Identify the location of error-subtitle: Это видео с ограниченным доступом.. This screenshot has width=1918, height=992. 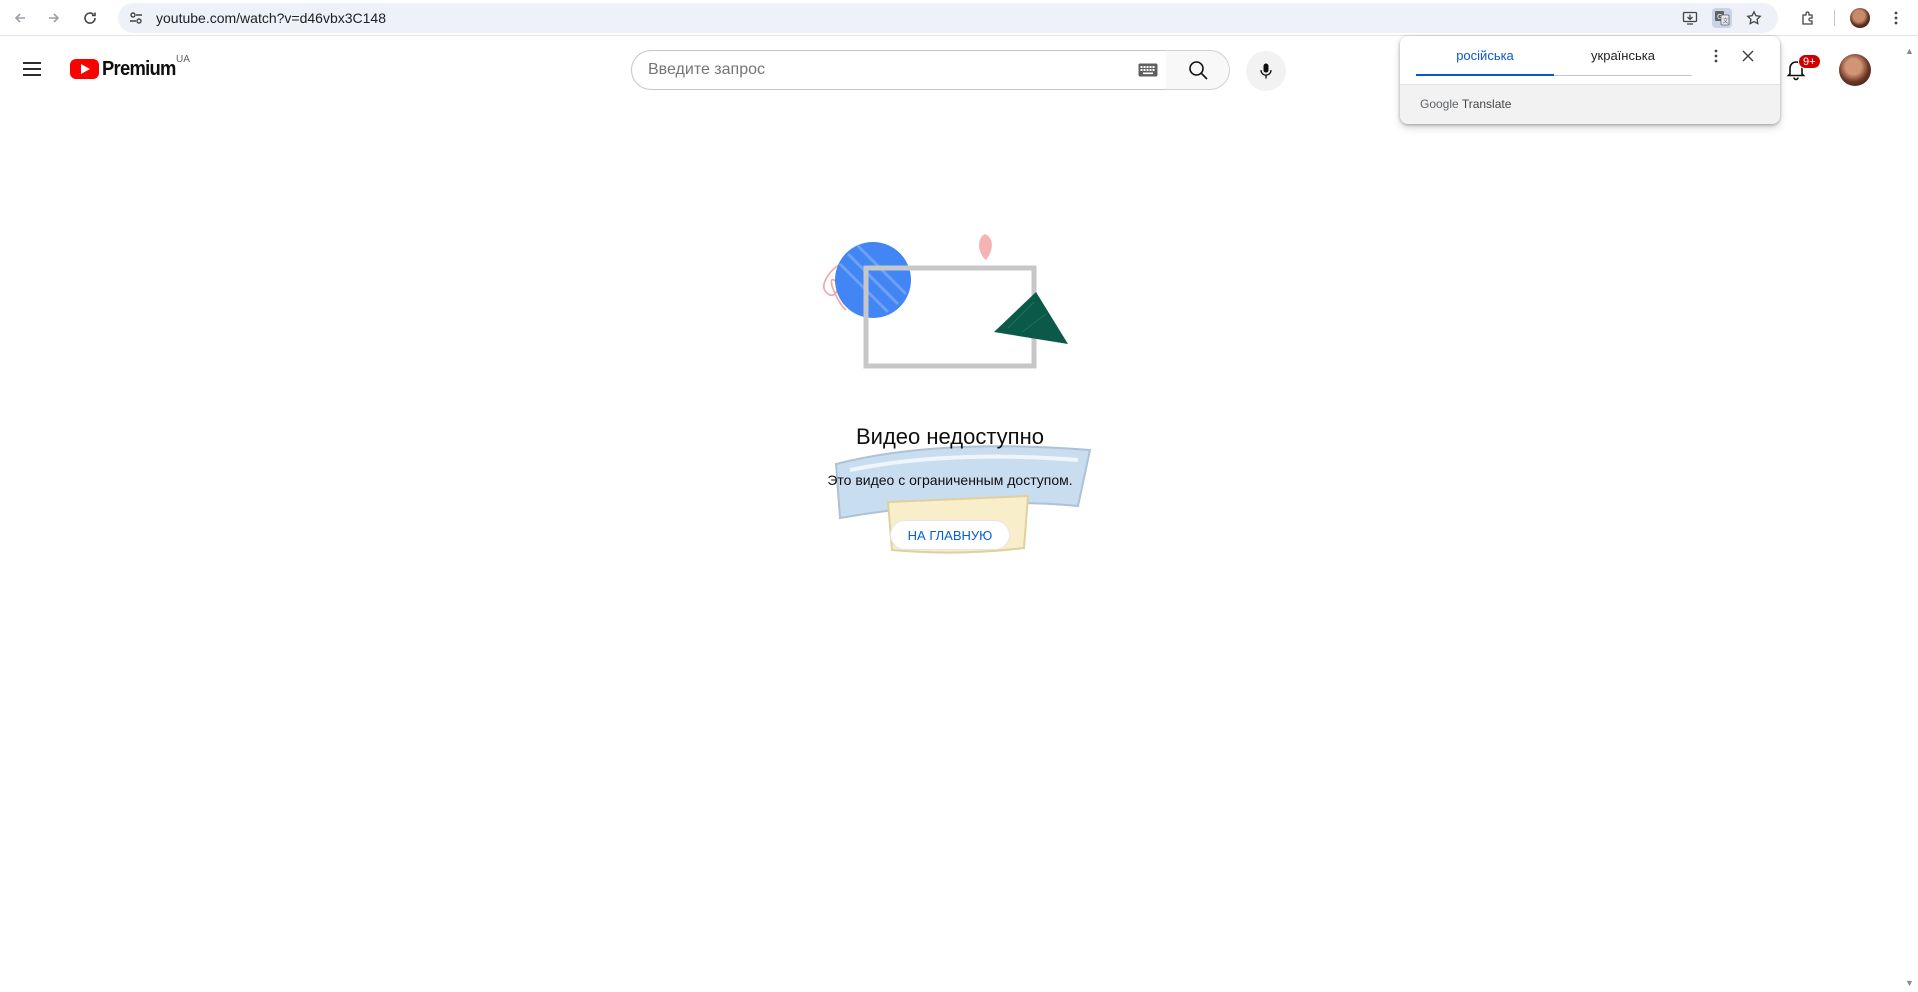
(950, 480).